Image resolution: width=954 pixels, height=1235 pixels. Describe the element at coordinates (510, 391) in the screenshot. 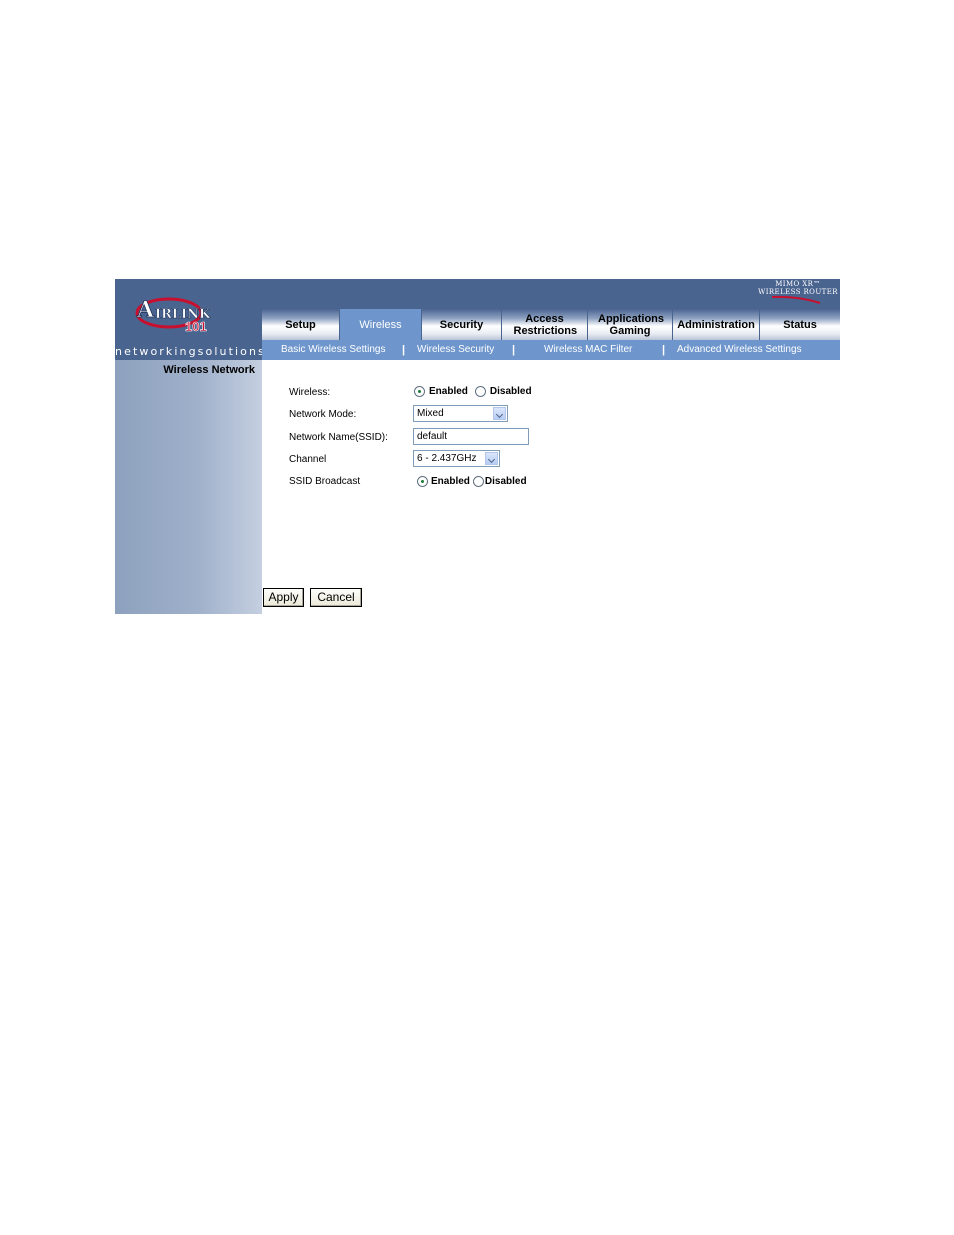

I see `wireless-disabled-label: Disabled` at that location.